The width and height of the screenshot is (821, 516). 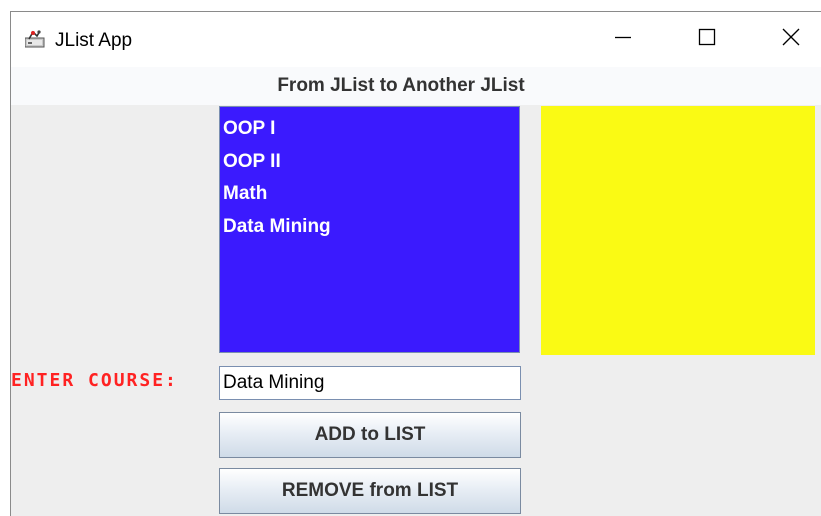 What do you see at coordinates (370, 383) in the screenshot?
I see `course-input` at bounding box center [370, 383].